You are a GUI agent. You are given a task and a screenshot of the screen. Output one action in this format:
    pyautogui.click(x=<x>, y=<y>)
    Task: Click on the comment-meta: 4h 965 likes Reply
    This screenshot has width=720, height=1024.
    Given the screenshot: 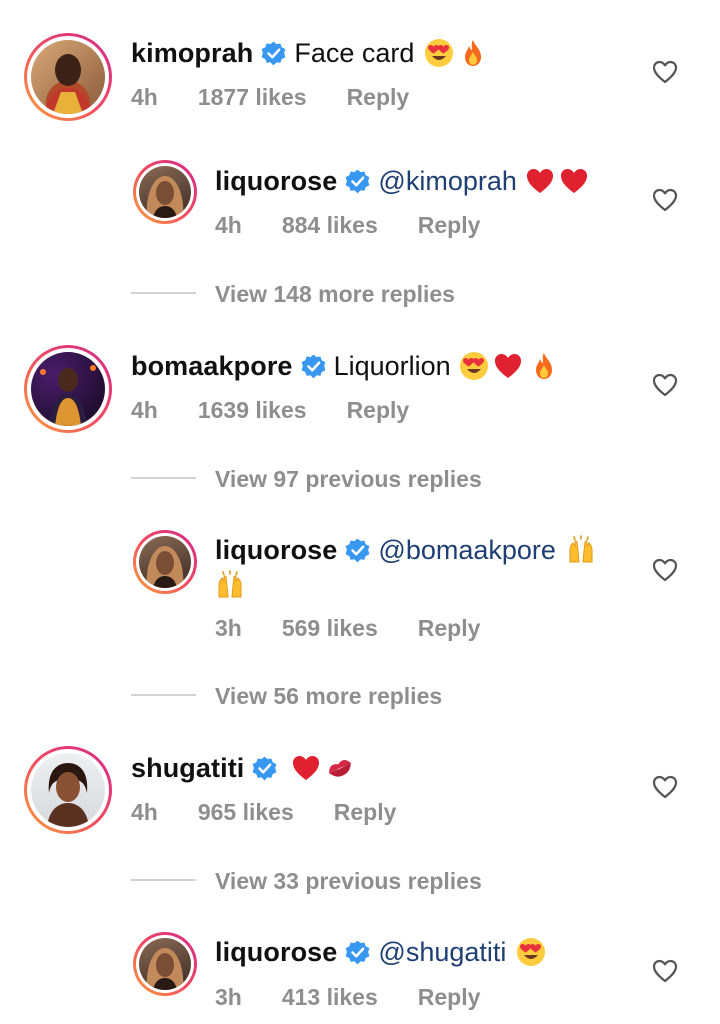 What is the action you would take?
    pyautogui.click(x=283, y=812)
    